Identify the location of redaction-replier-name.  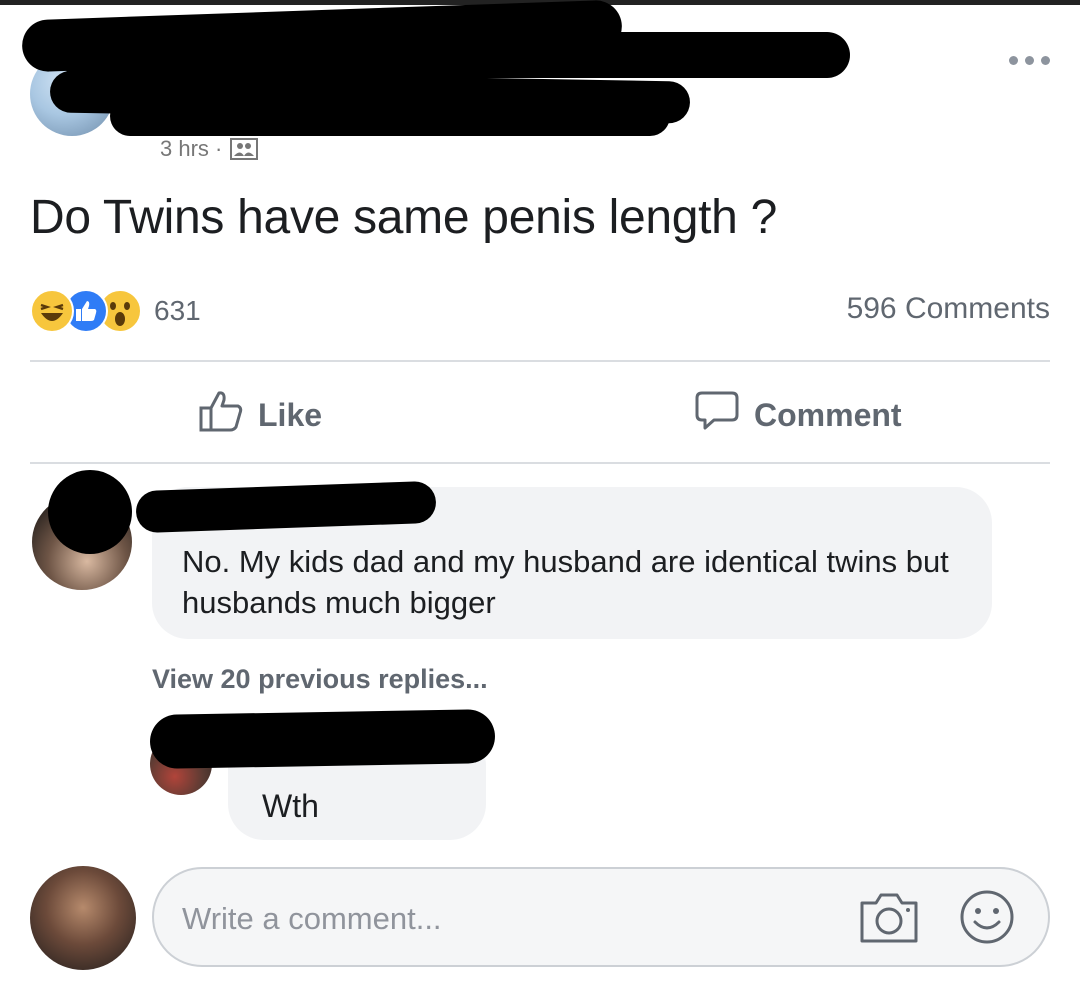
(322, 739).